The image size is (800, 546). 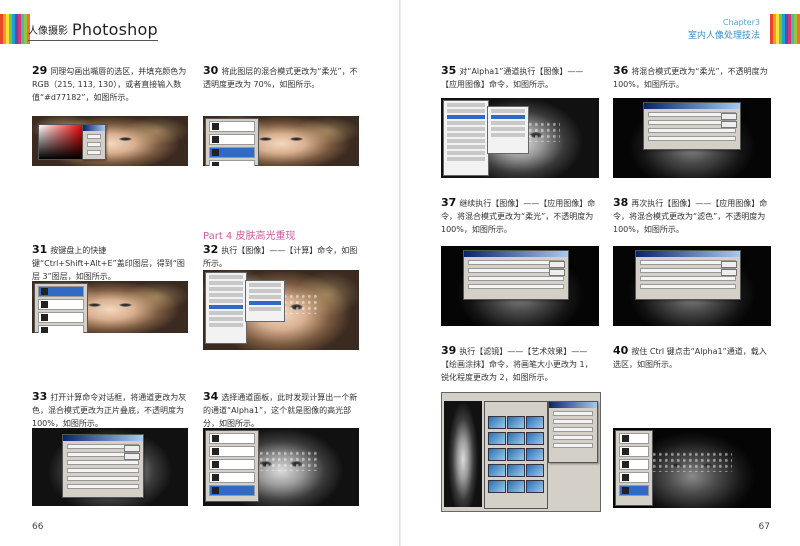 I want to click on step-31-screenshot, so click(x=110, y=307).